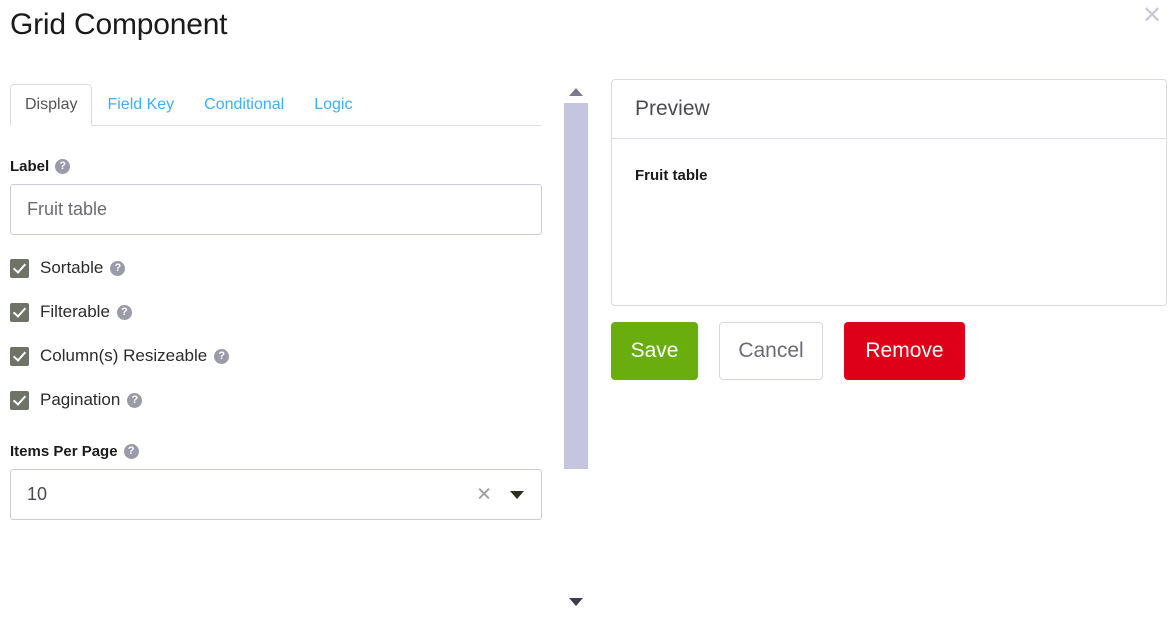 This screenshot has height=618, width=1171. I want to click on items-per-page-select-wrap: 10 ✕, so click(276, 494).